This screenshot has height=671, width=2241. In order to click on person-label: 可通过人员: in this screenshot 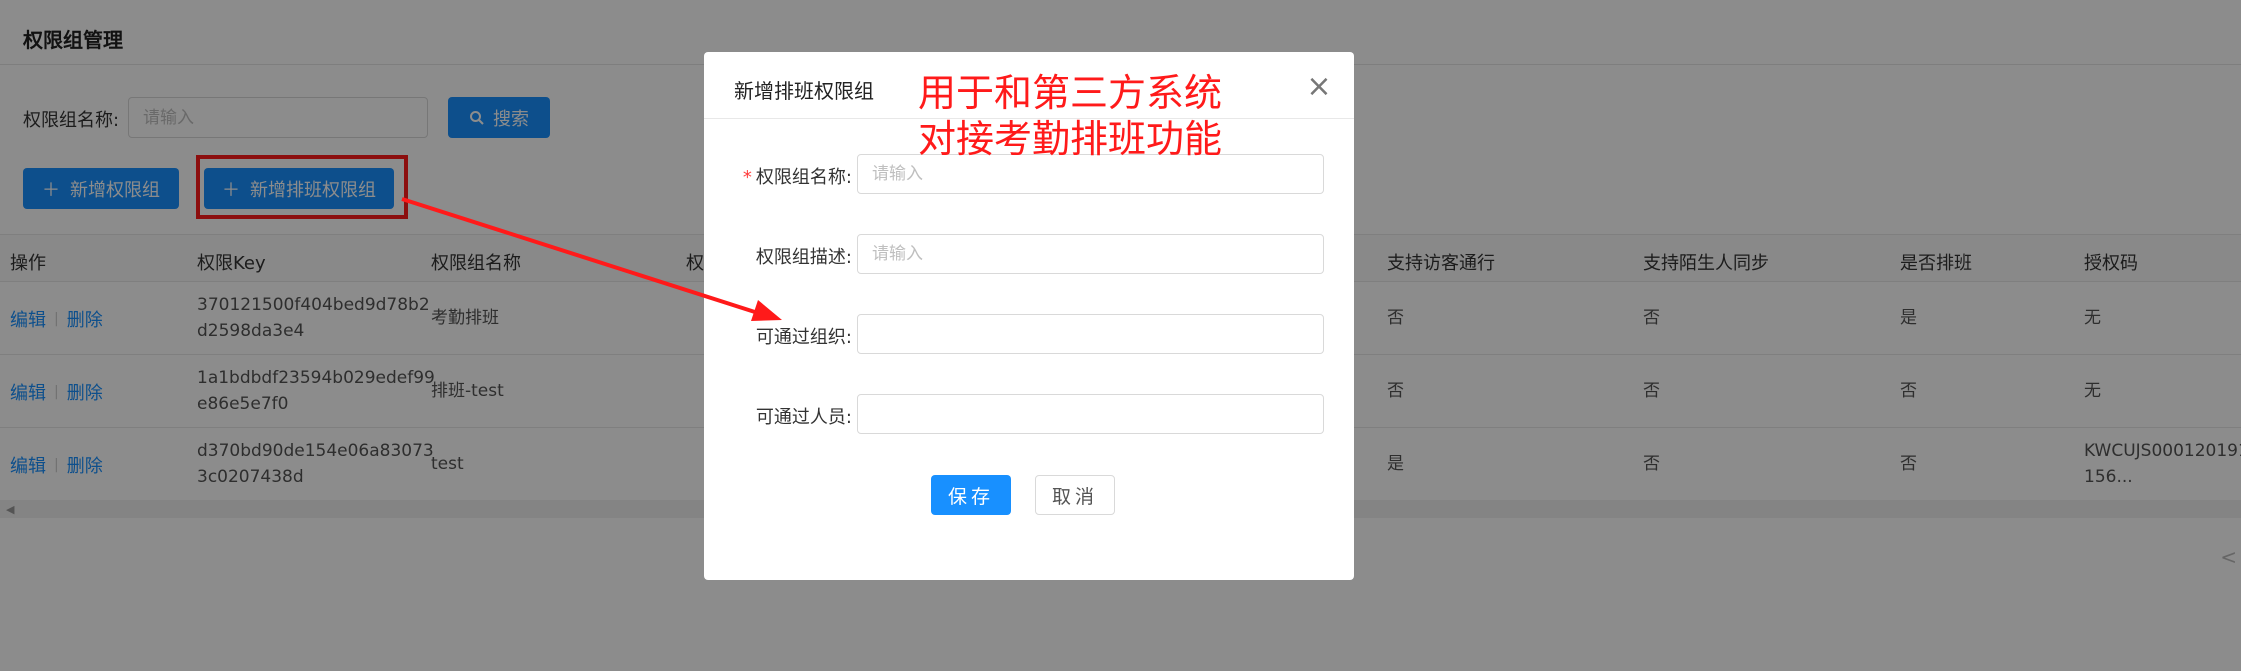, I will do `click(803, 417)`.